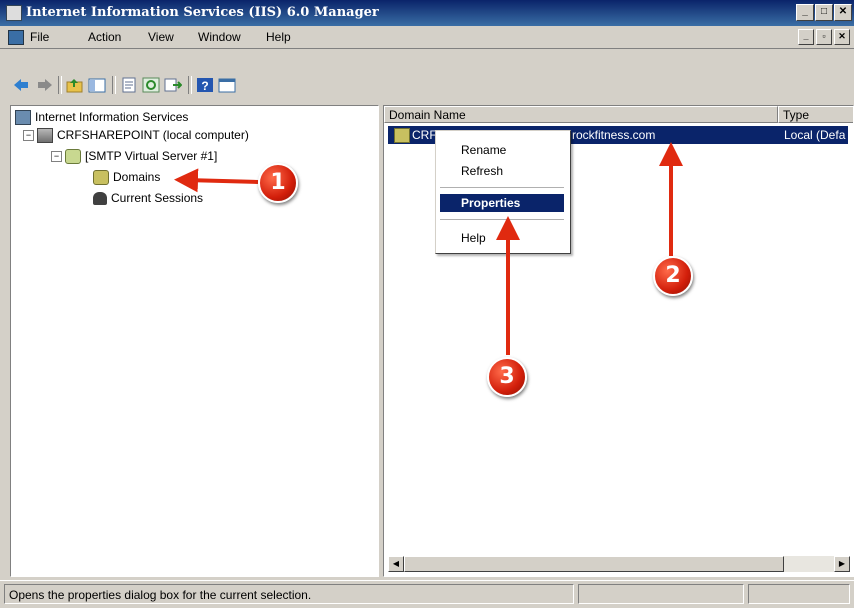 Image resolution: width=854 pixels, height=608 pixels. What do you see at coordinates (396, 564) in the screenshot?
I see `scroll-left-button: ◀` at bounding box center [396, 564].